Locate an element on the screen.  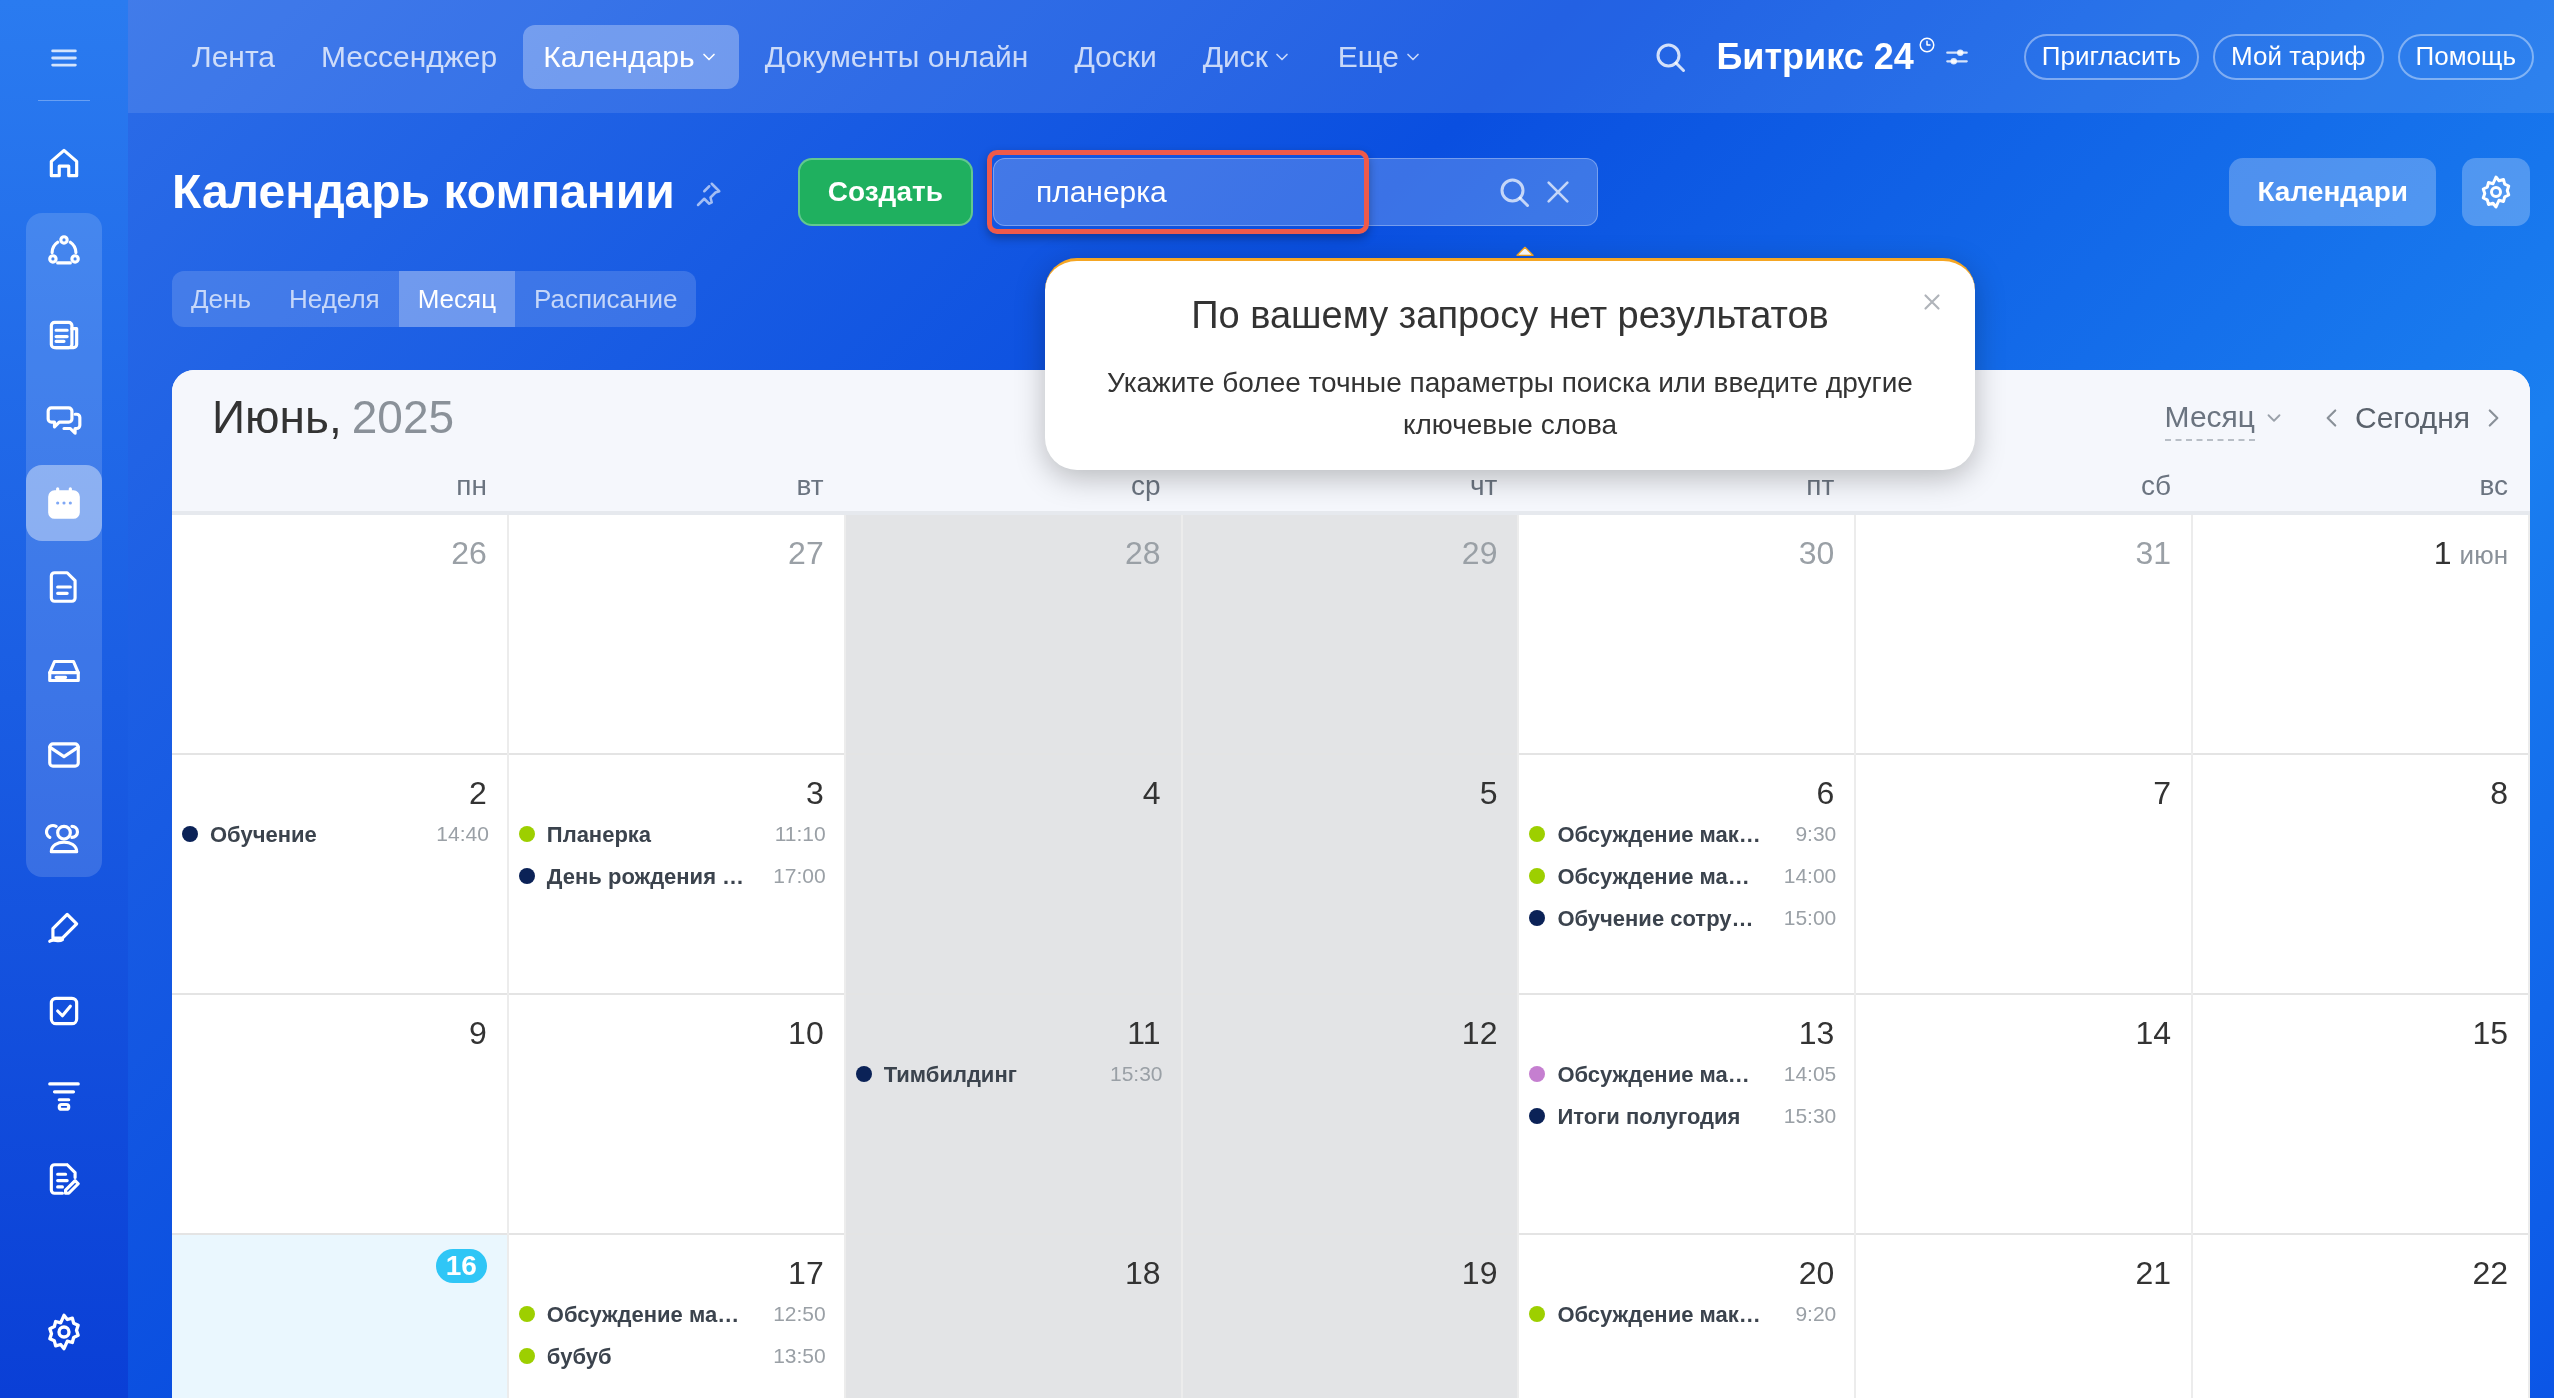
weekday-label: вс is located at coordinates (2493, 486).